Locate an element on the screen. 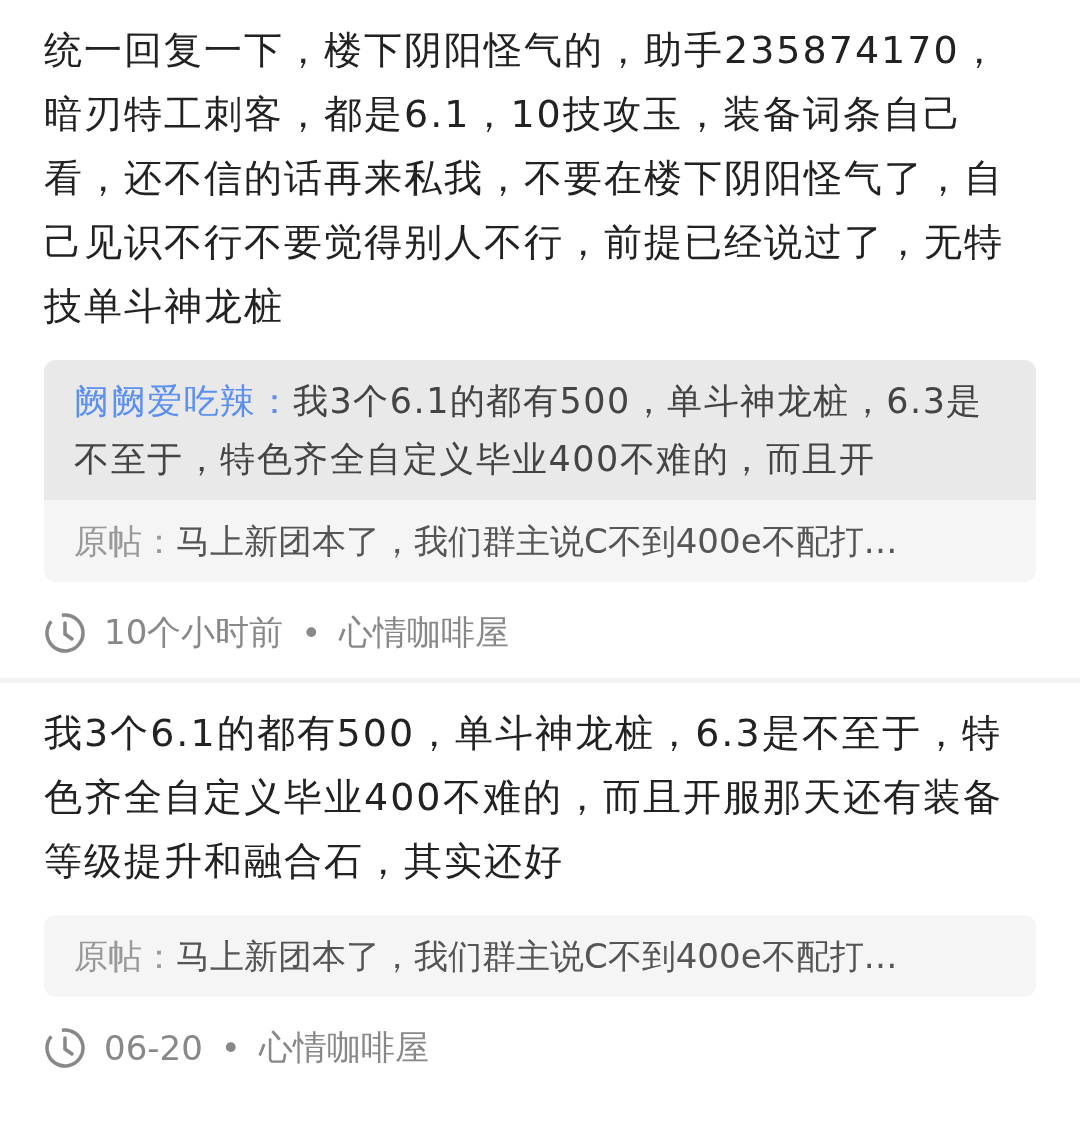 The image size is (1080, 1134). post-text: 我3个6.1的都有500，单斗神龙桩，6.3是不至于，特色齐全自定义毕业400不难的，而且开服那天还有装备等级提升和融合石，其实还好 is located at coordinates (524, 797).